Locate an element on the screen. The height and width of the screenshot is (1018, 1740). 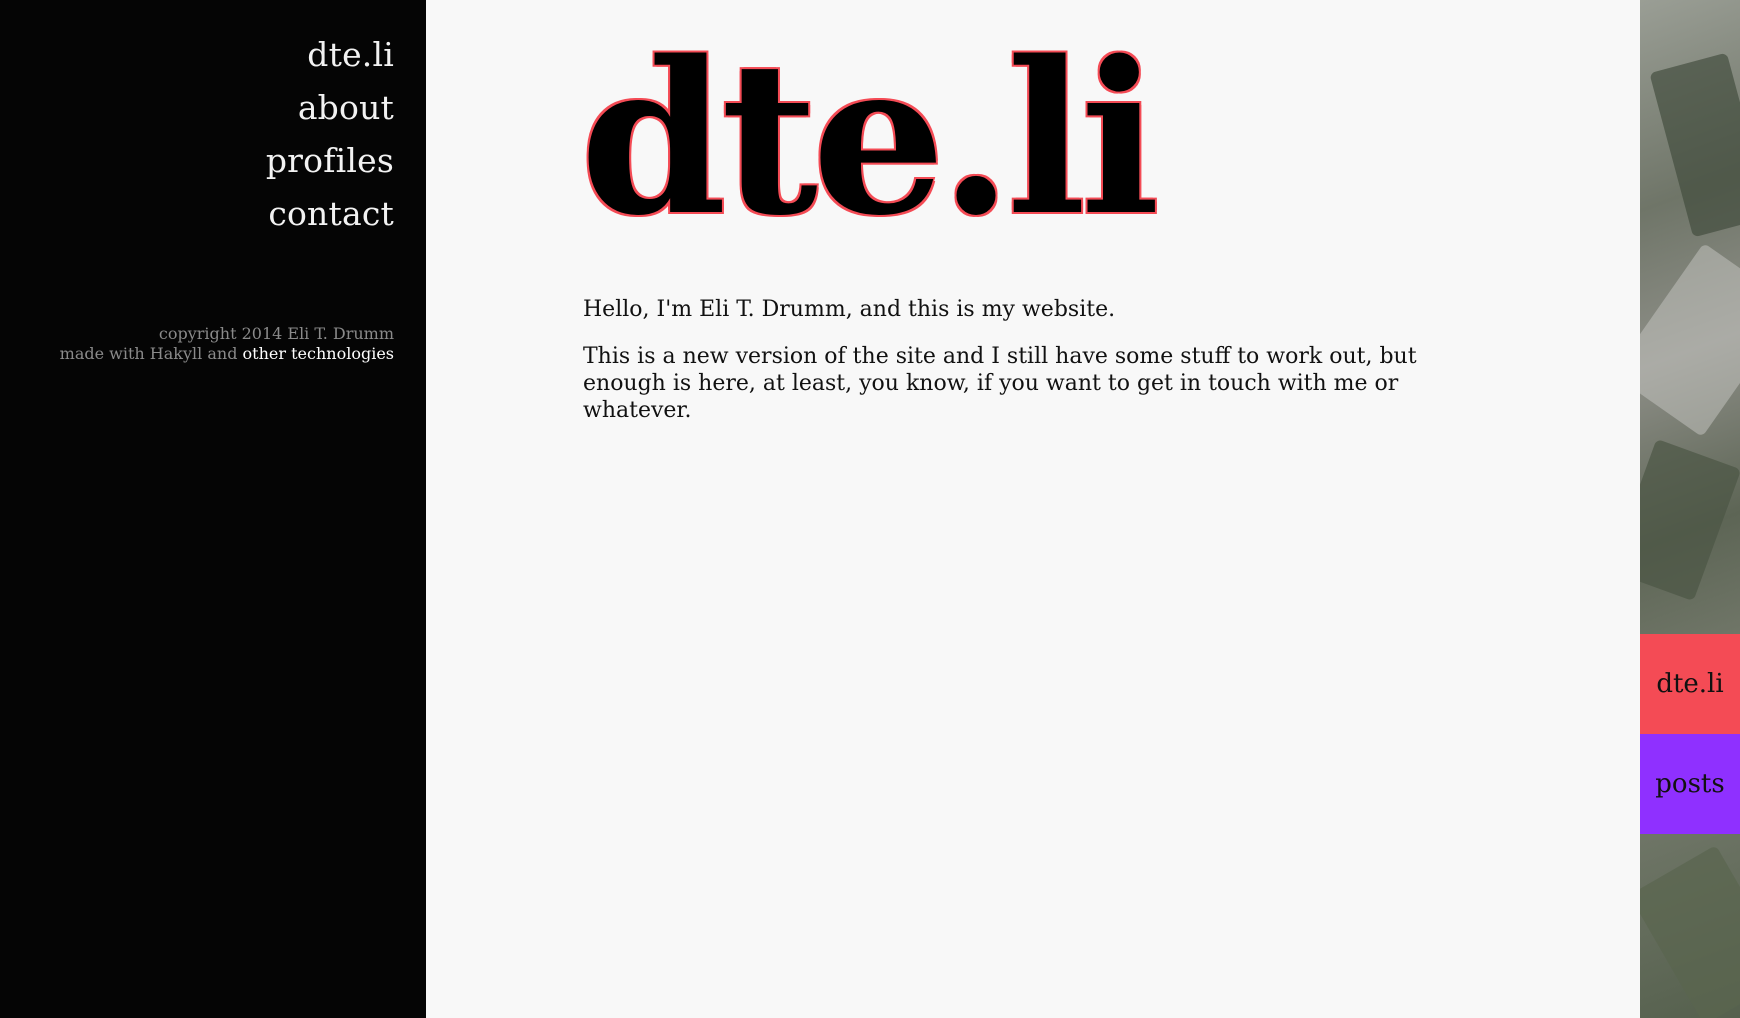
nav-link-profiles: profiles is located at coordinates (330, 160).